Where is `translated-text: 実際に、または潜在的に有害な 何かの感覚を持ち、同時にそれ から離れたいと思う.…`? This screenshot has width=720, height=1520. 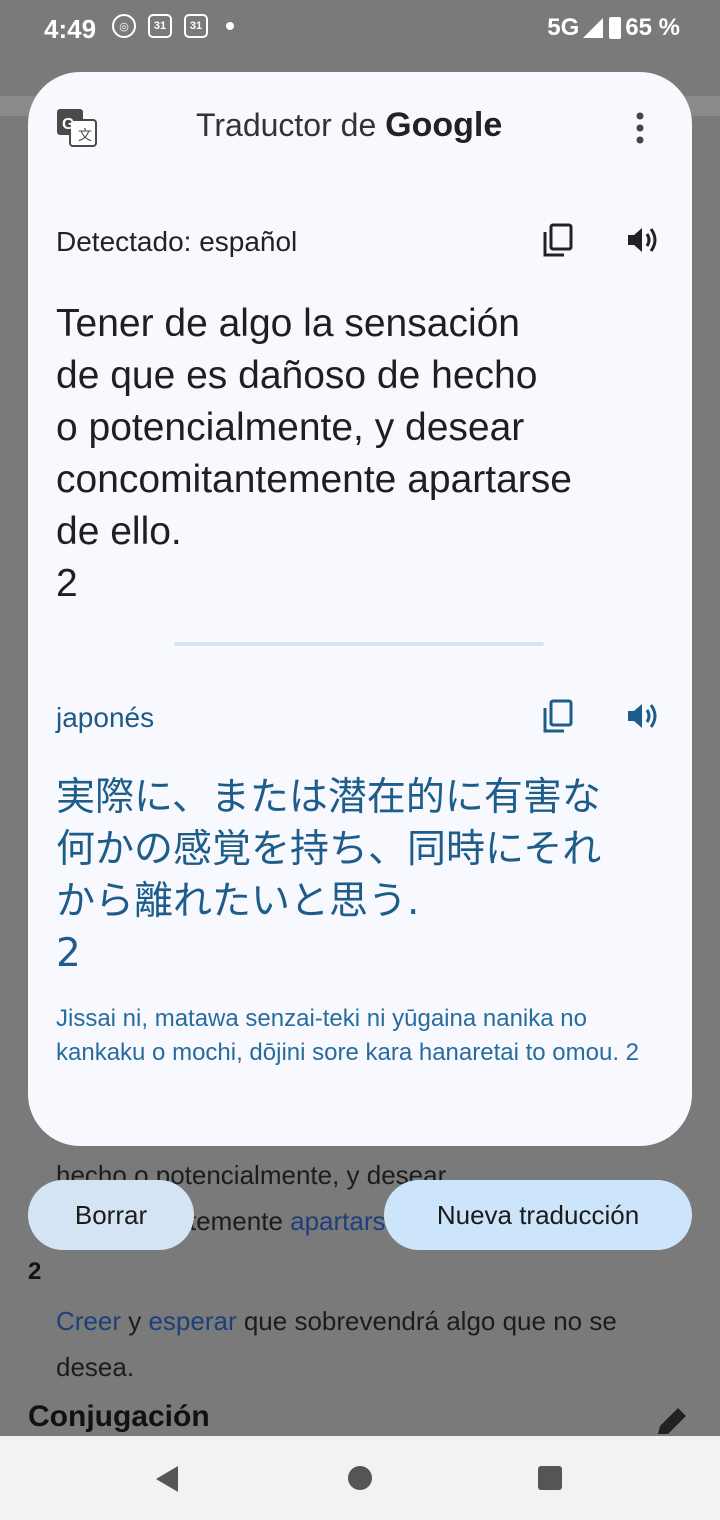
translated-text: 実際に、または潜在的に有害な 何かの感覚を持ち、同時にそれ から離れたいと思う.… is located at coordinates (366, 876).